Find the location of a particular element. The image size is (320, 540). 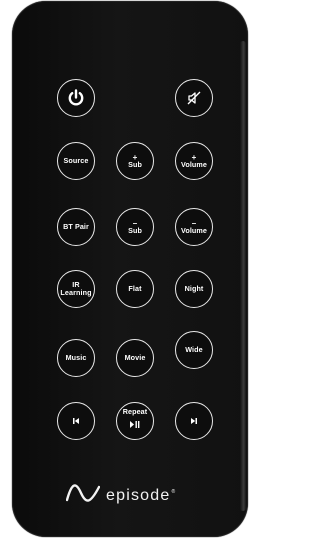

power-button is located at coordinates (76, 98).